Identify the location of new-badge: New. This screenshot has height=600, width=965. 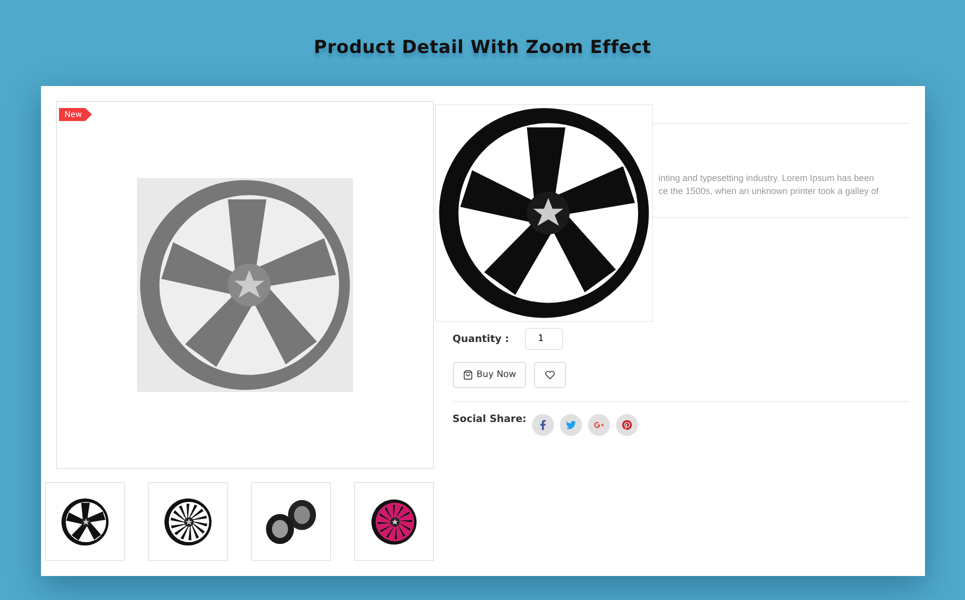
(75, 114).